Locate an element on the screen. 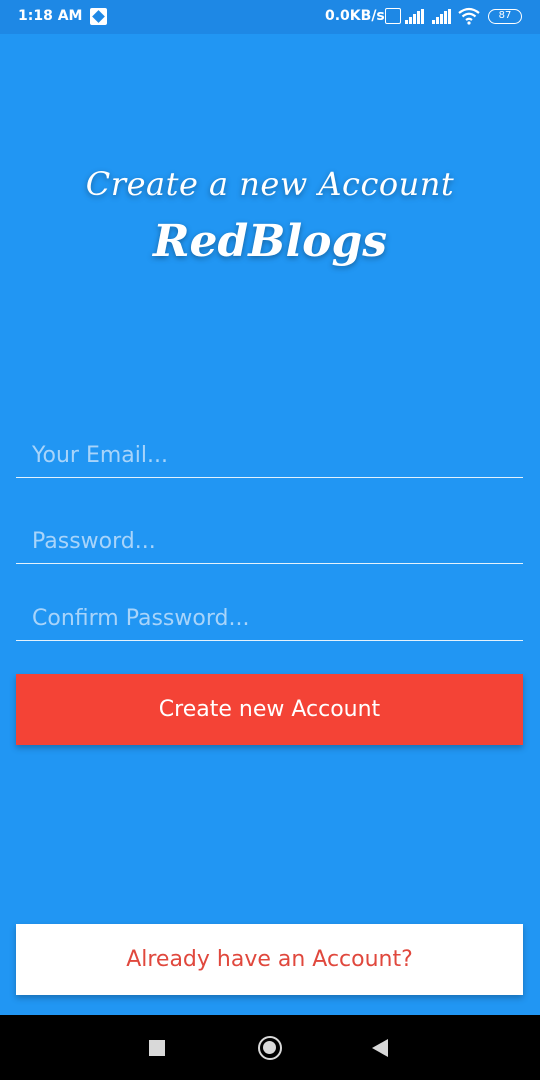 The width and height of the screenshot is (540, 1080). email-field is located at coordinates (269, 455).